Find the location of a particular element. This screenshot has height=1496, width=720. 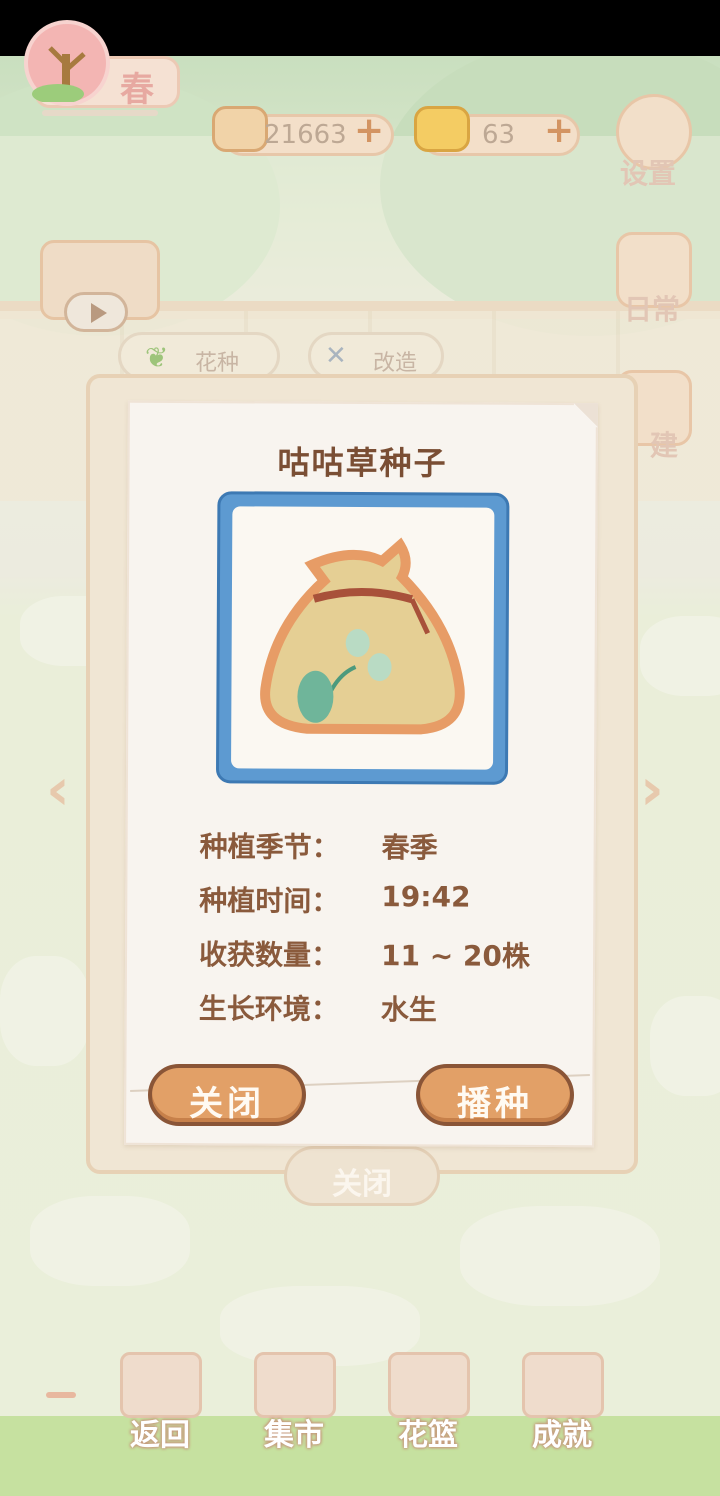

drawer-handle is located at coordinates (61, 1395).